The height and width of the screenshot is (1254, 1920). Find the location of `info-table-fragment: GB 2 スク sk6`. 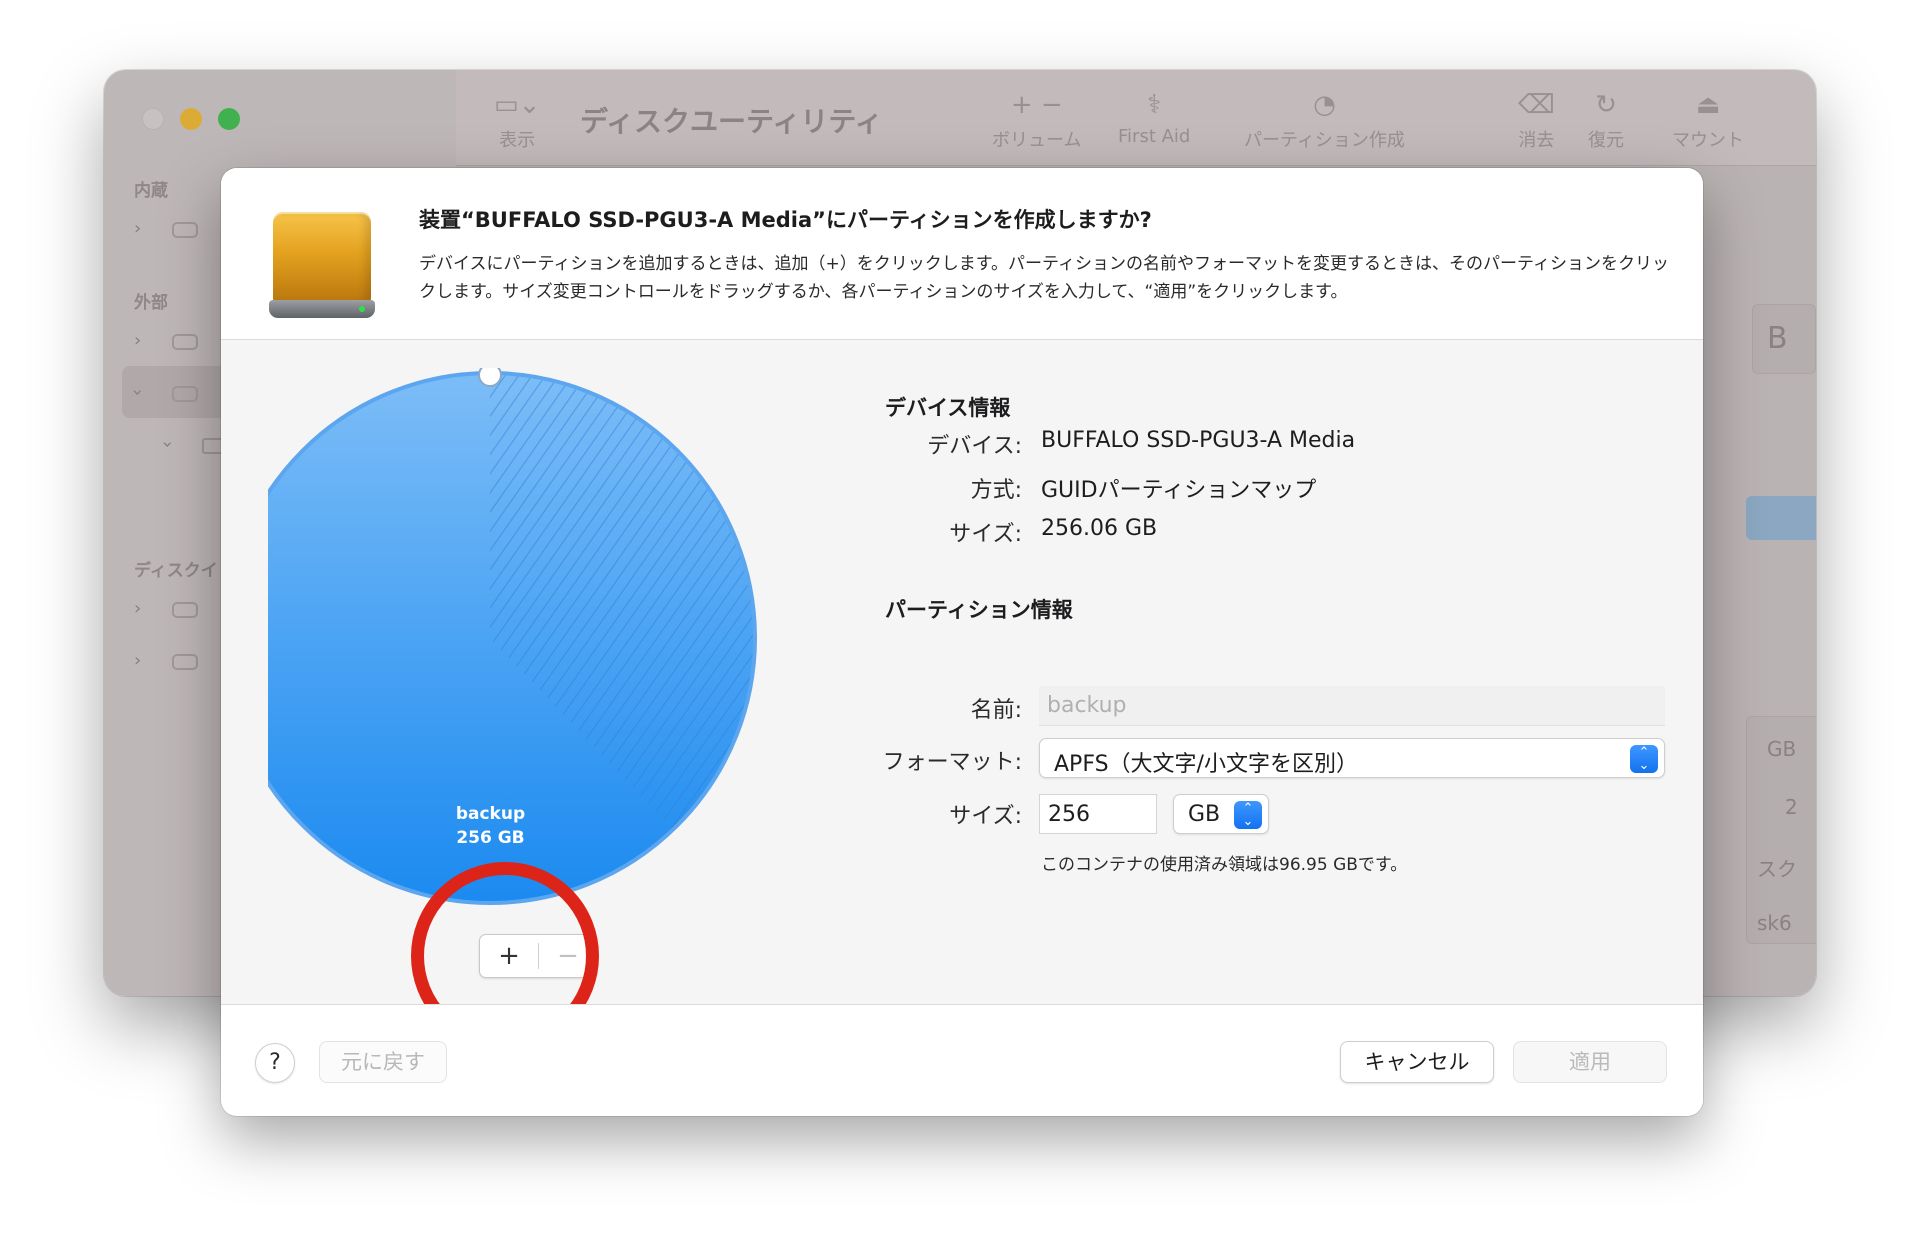

info-table-fragment: GB 2 スク sk6 is located at coordinates (1781, 830).